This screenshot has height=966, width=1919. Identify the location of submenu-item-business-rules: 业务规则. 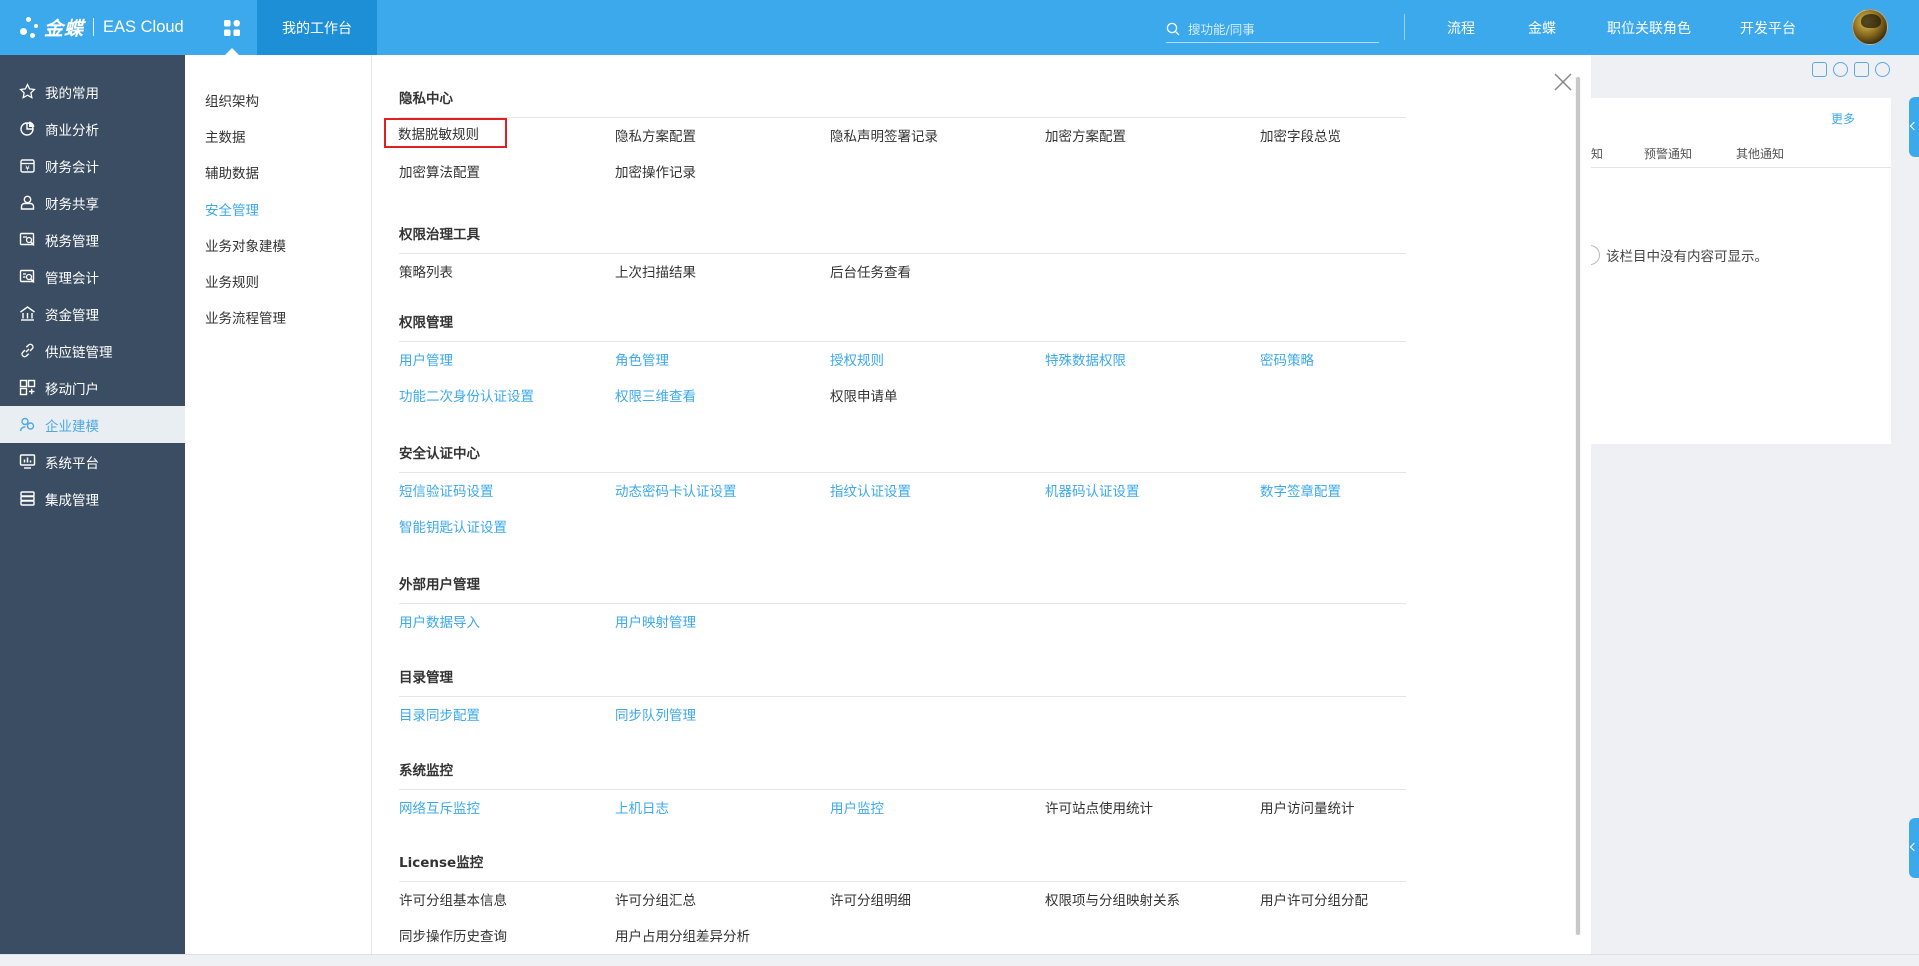
(278, 281).